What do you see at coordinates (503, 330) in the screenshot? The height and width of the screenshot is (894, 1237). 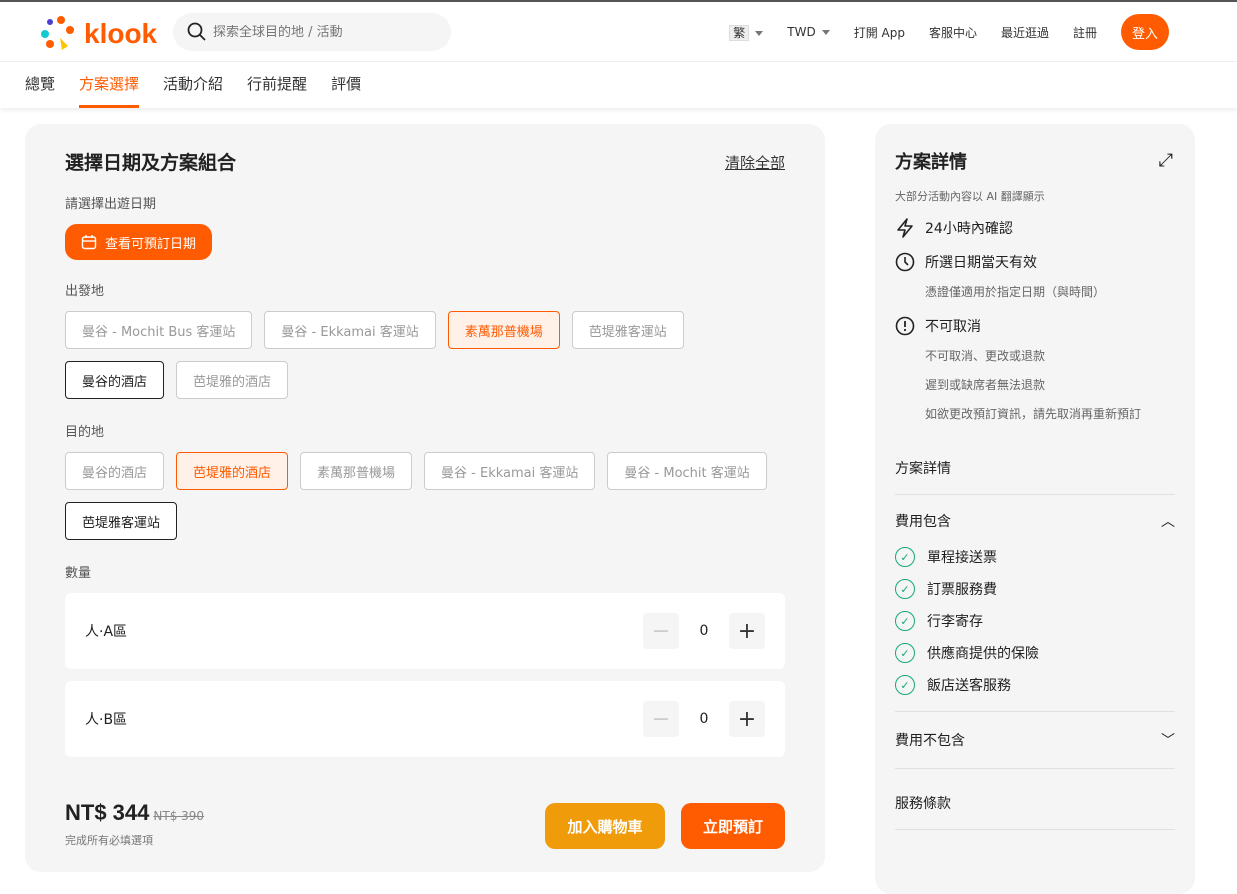 I see `origin-option-selected: 素萬那普機場` at bounding box center [503, 330].